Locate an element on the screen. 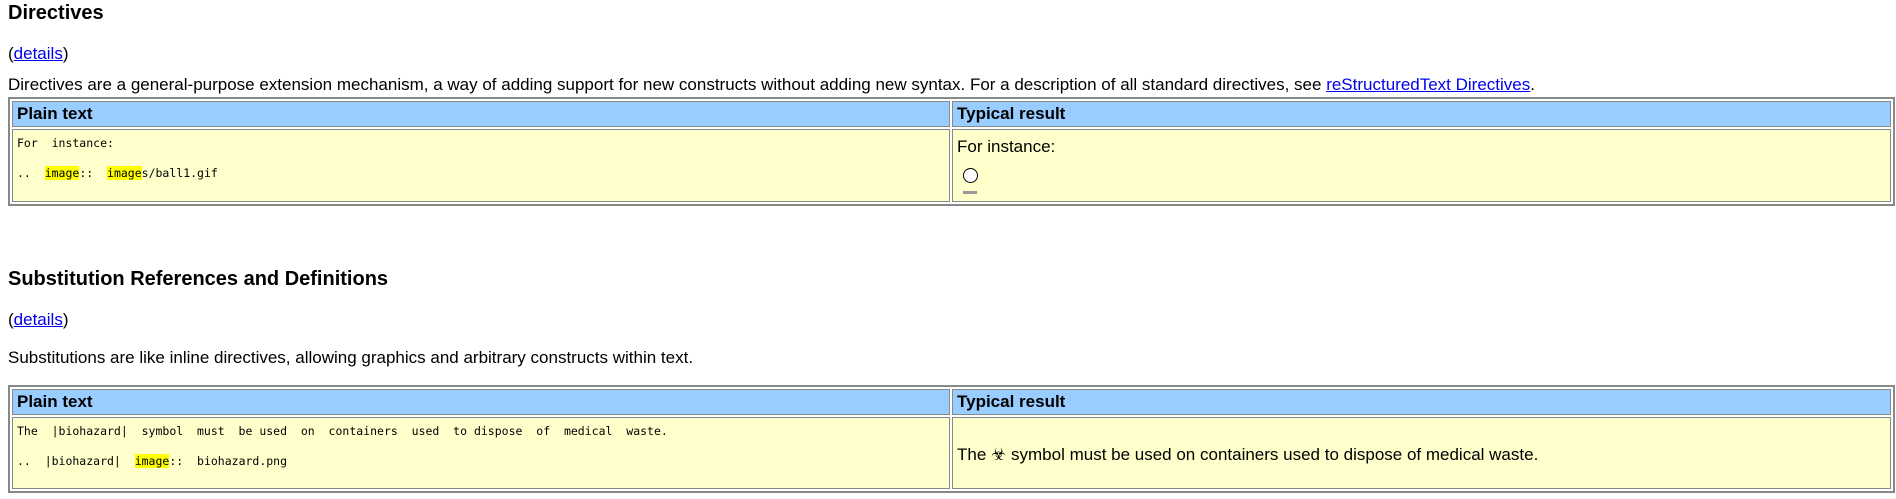 Image resolution: width=1896 pixels, height=499 pixels. result-text: For instance: is located at coordinates (1006, 146).